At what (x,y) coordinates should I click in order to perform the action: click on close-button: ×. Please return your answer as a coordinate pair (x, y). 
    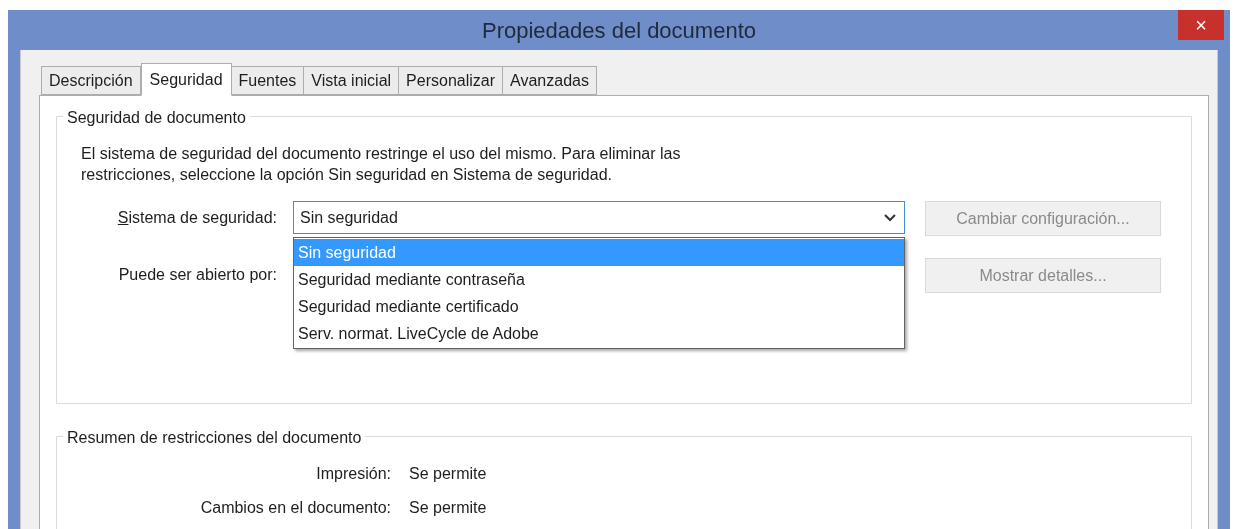
    Looking at the image, I should click on (1201, 25).